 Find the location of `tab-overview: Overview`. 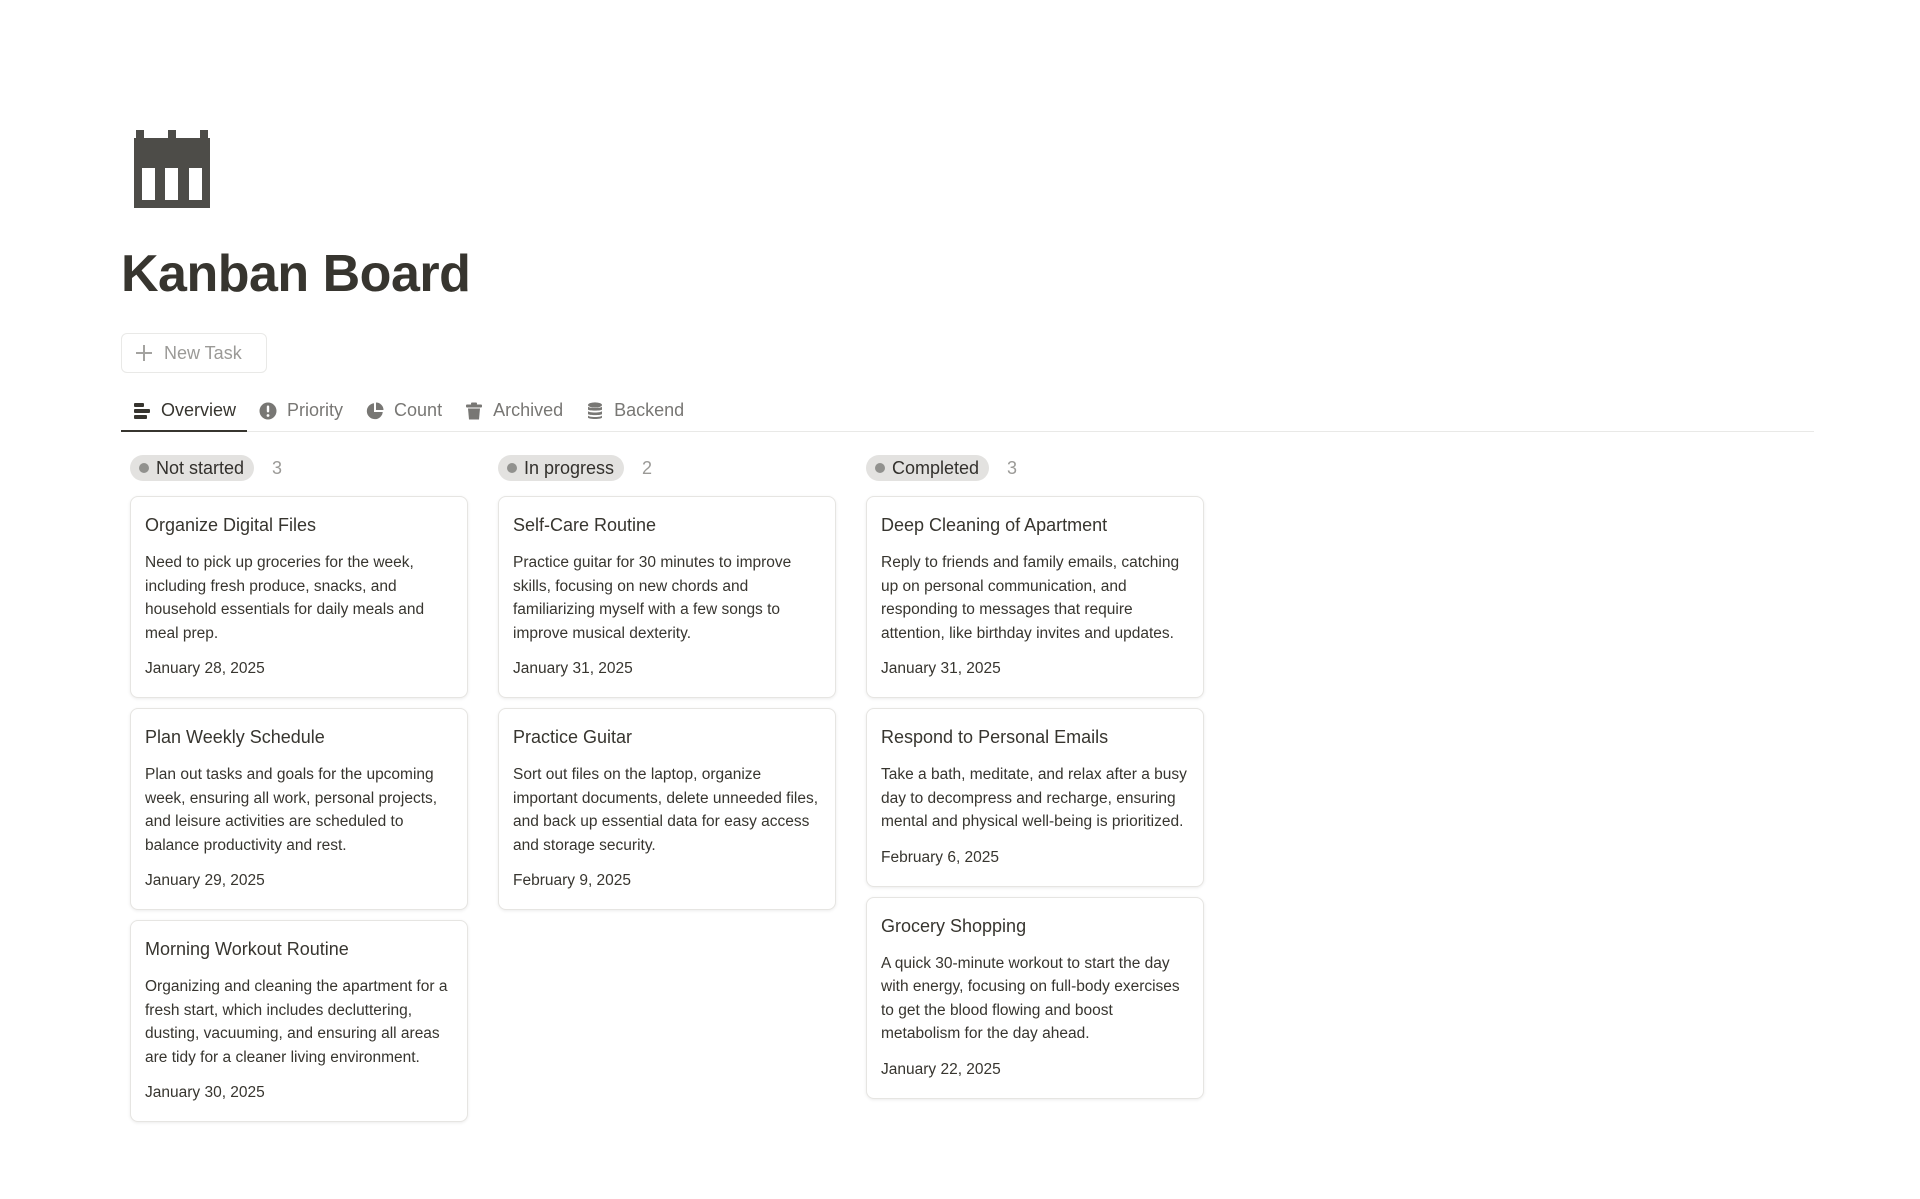

tab-overview: Overview is located at coordinates (184, 411).